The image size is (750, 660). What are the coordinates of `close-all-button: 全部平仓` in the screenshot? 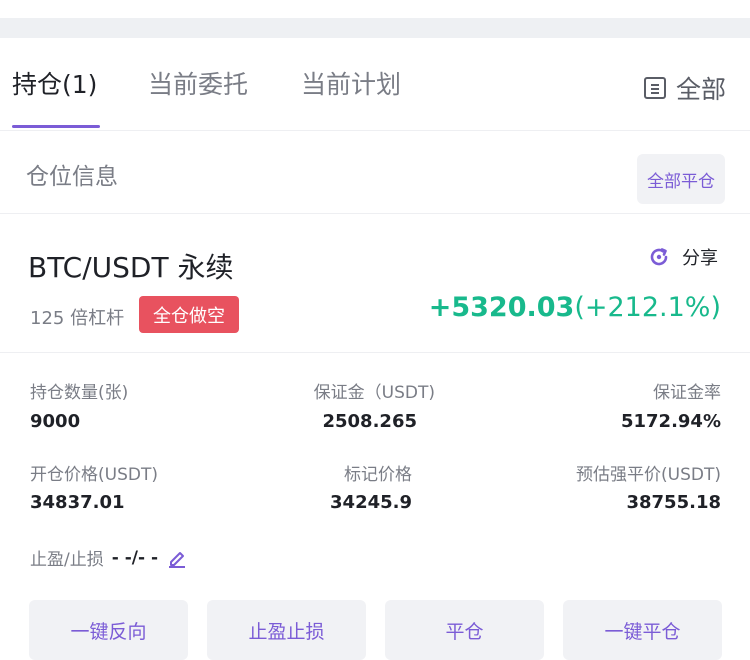 It's located at (681, 179).